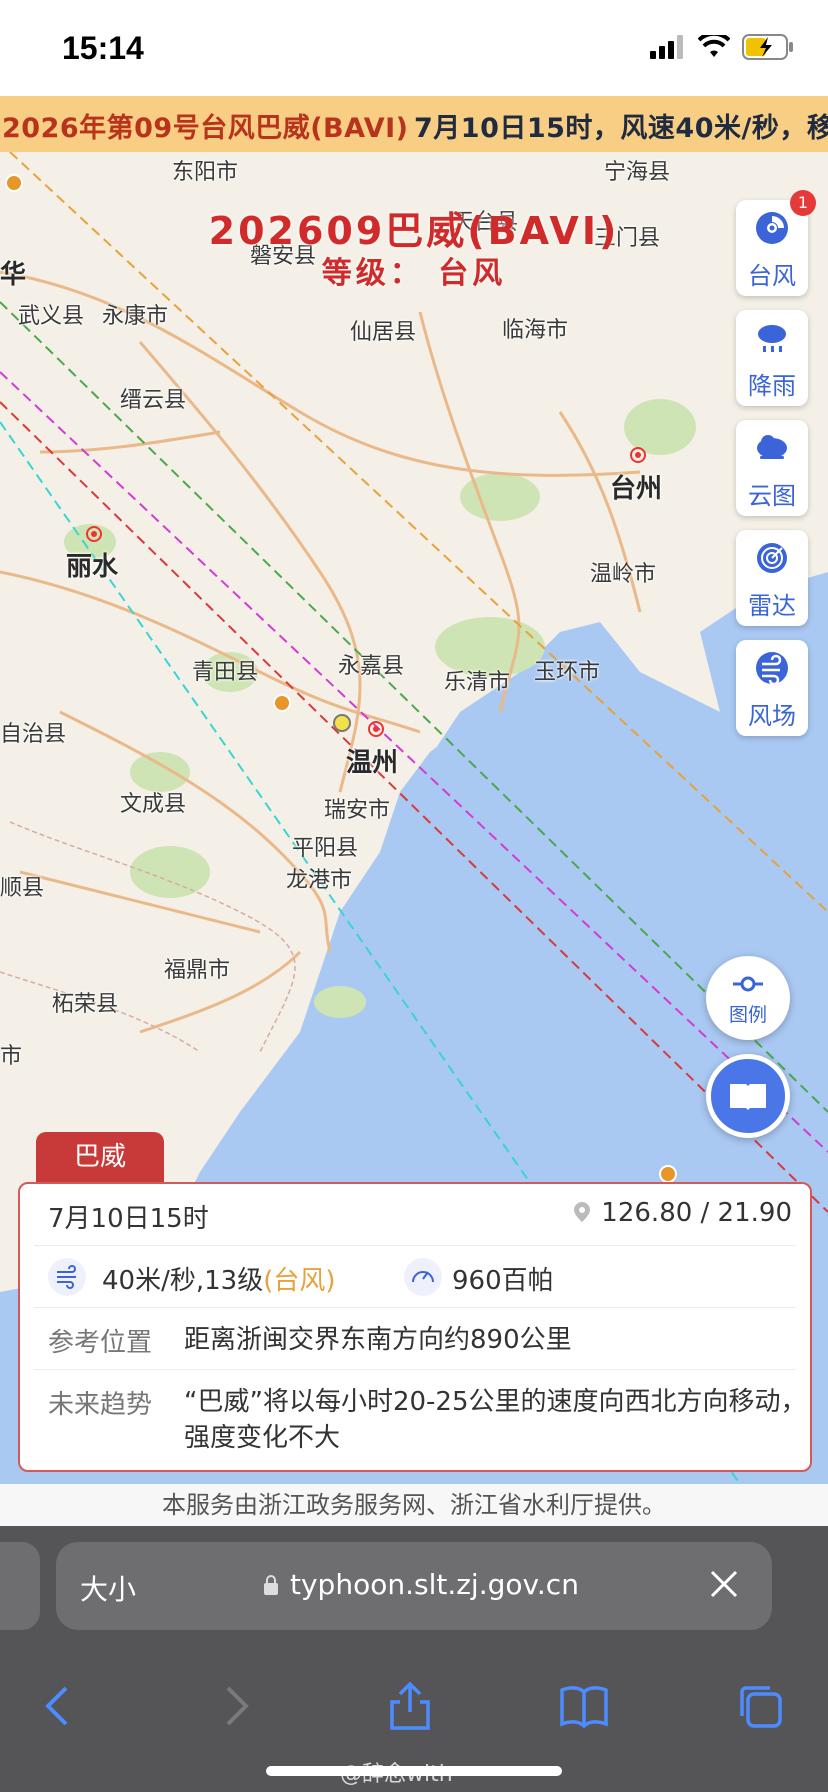 Image resolution: width=828 pixels, height=1792 pixels. What do you see at coordinates (636, 489) in the screenshot?
I see `place-label: 台州` at bounding box center [636, 489].